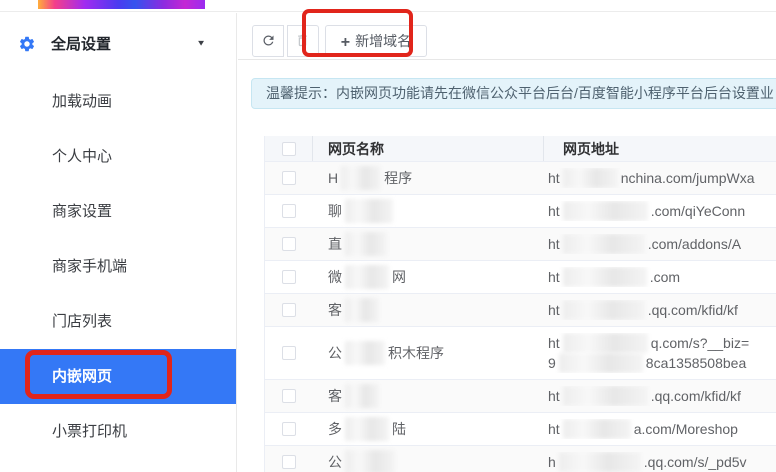 The height and width of the screenshot is (472, 776). What do you see at coordinates (201, 43) in the screenshot?
I see `chevron-down-icon: ▼` at bounding box center [201, 43].